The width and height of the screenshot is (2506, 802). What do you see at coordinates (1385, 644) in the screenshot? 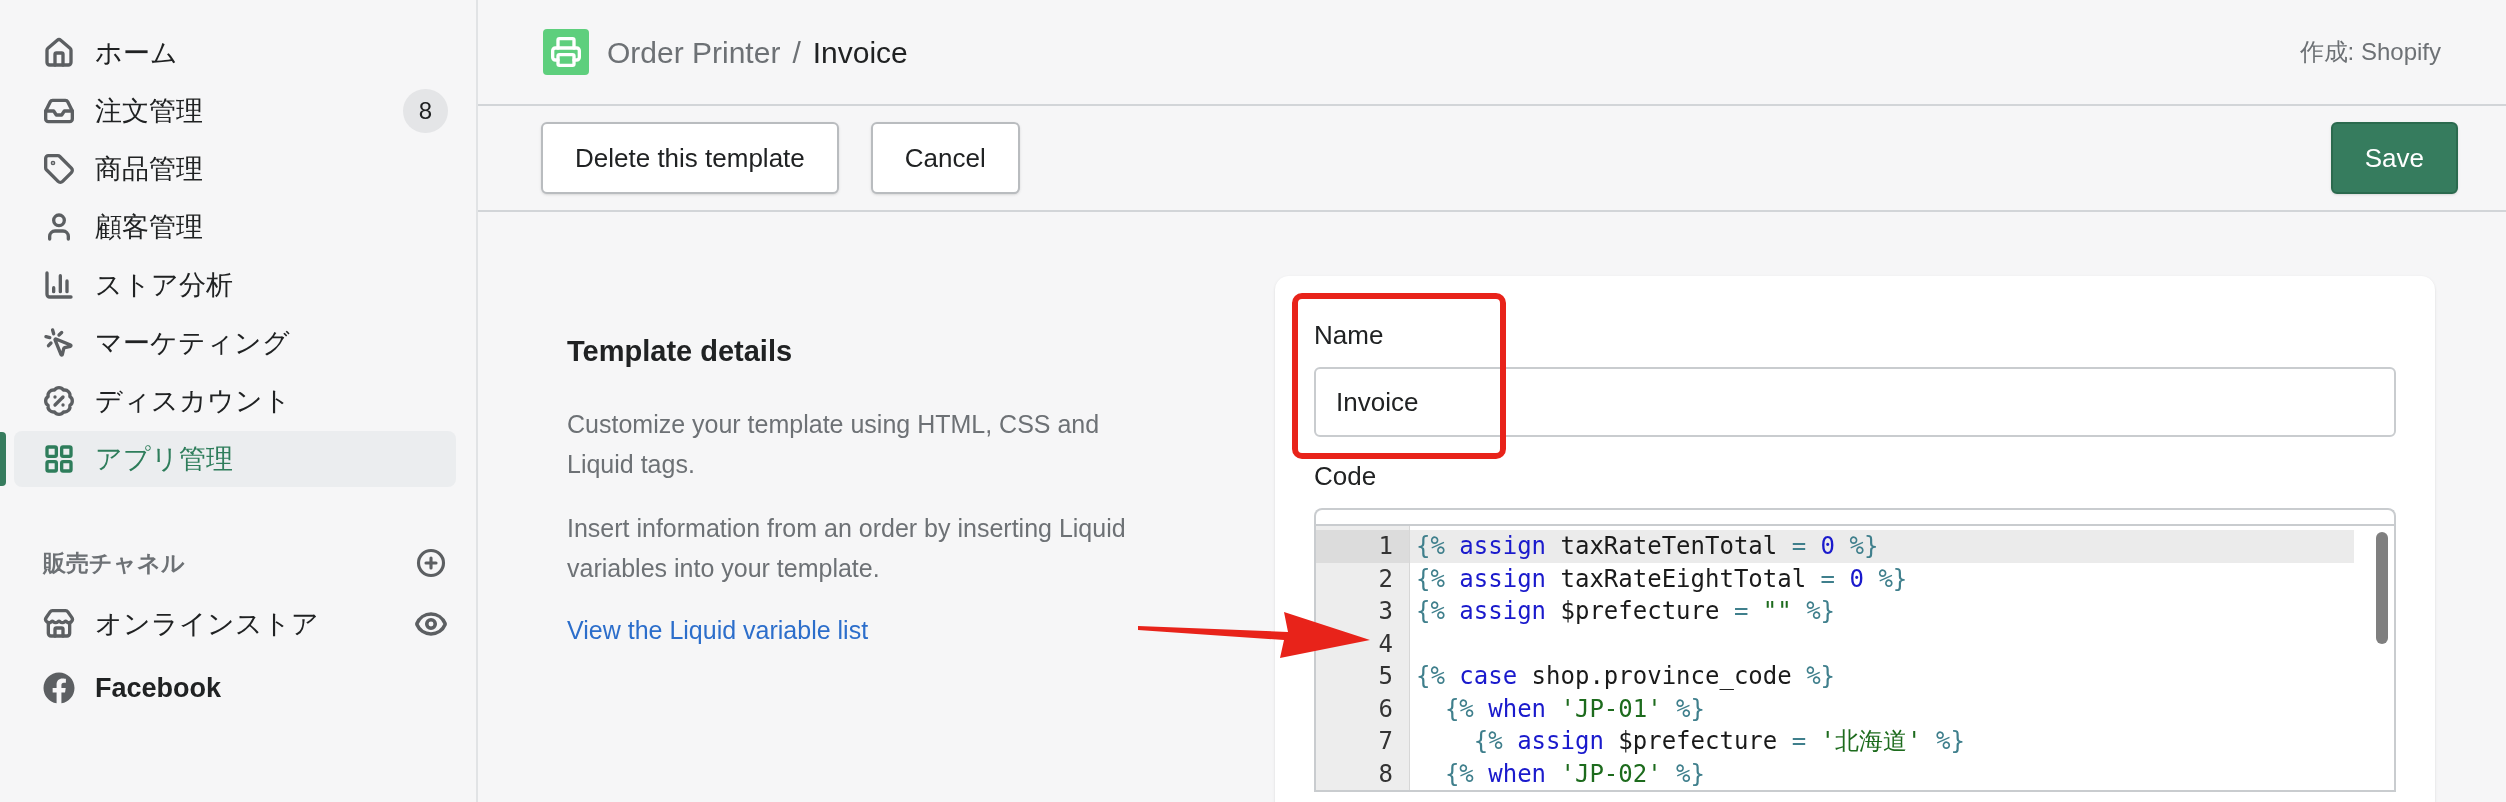
I see `line-number: 4` at bounding box center [1385, 644].